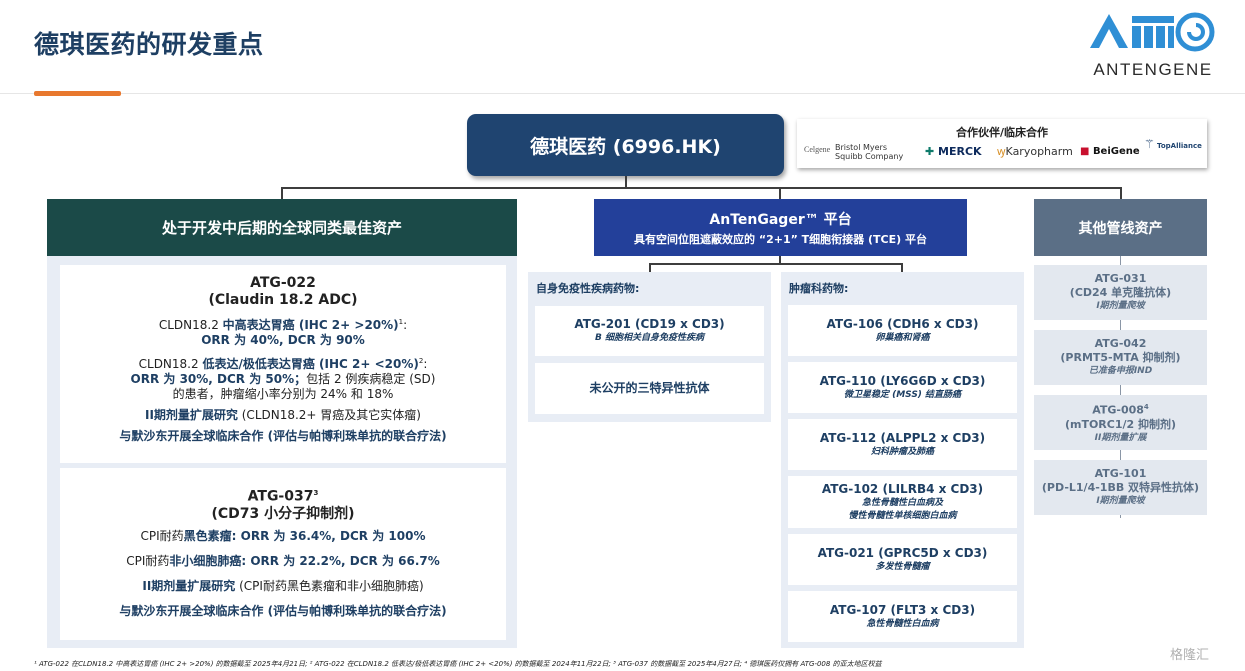 The image size is (1245, 671). Describe the element at coordinates (1001, 151) in the screenshot. I see `karyopharm-mark-icon: ꝡ` at that location.